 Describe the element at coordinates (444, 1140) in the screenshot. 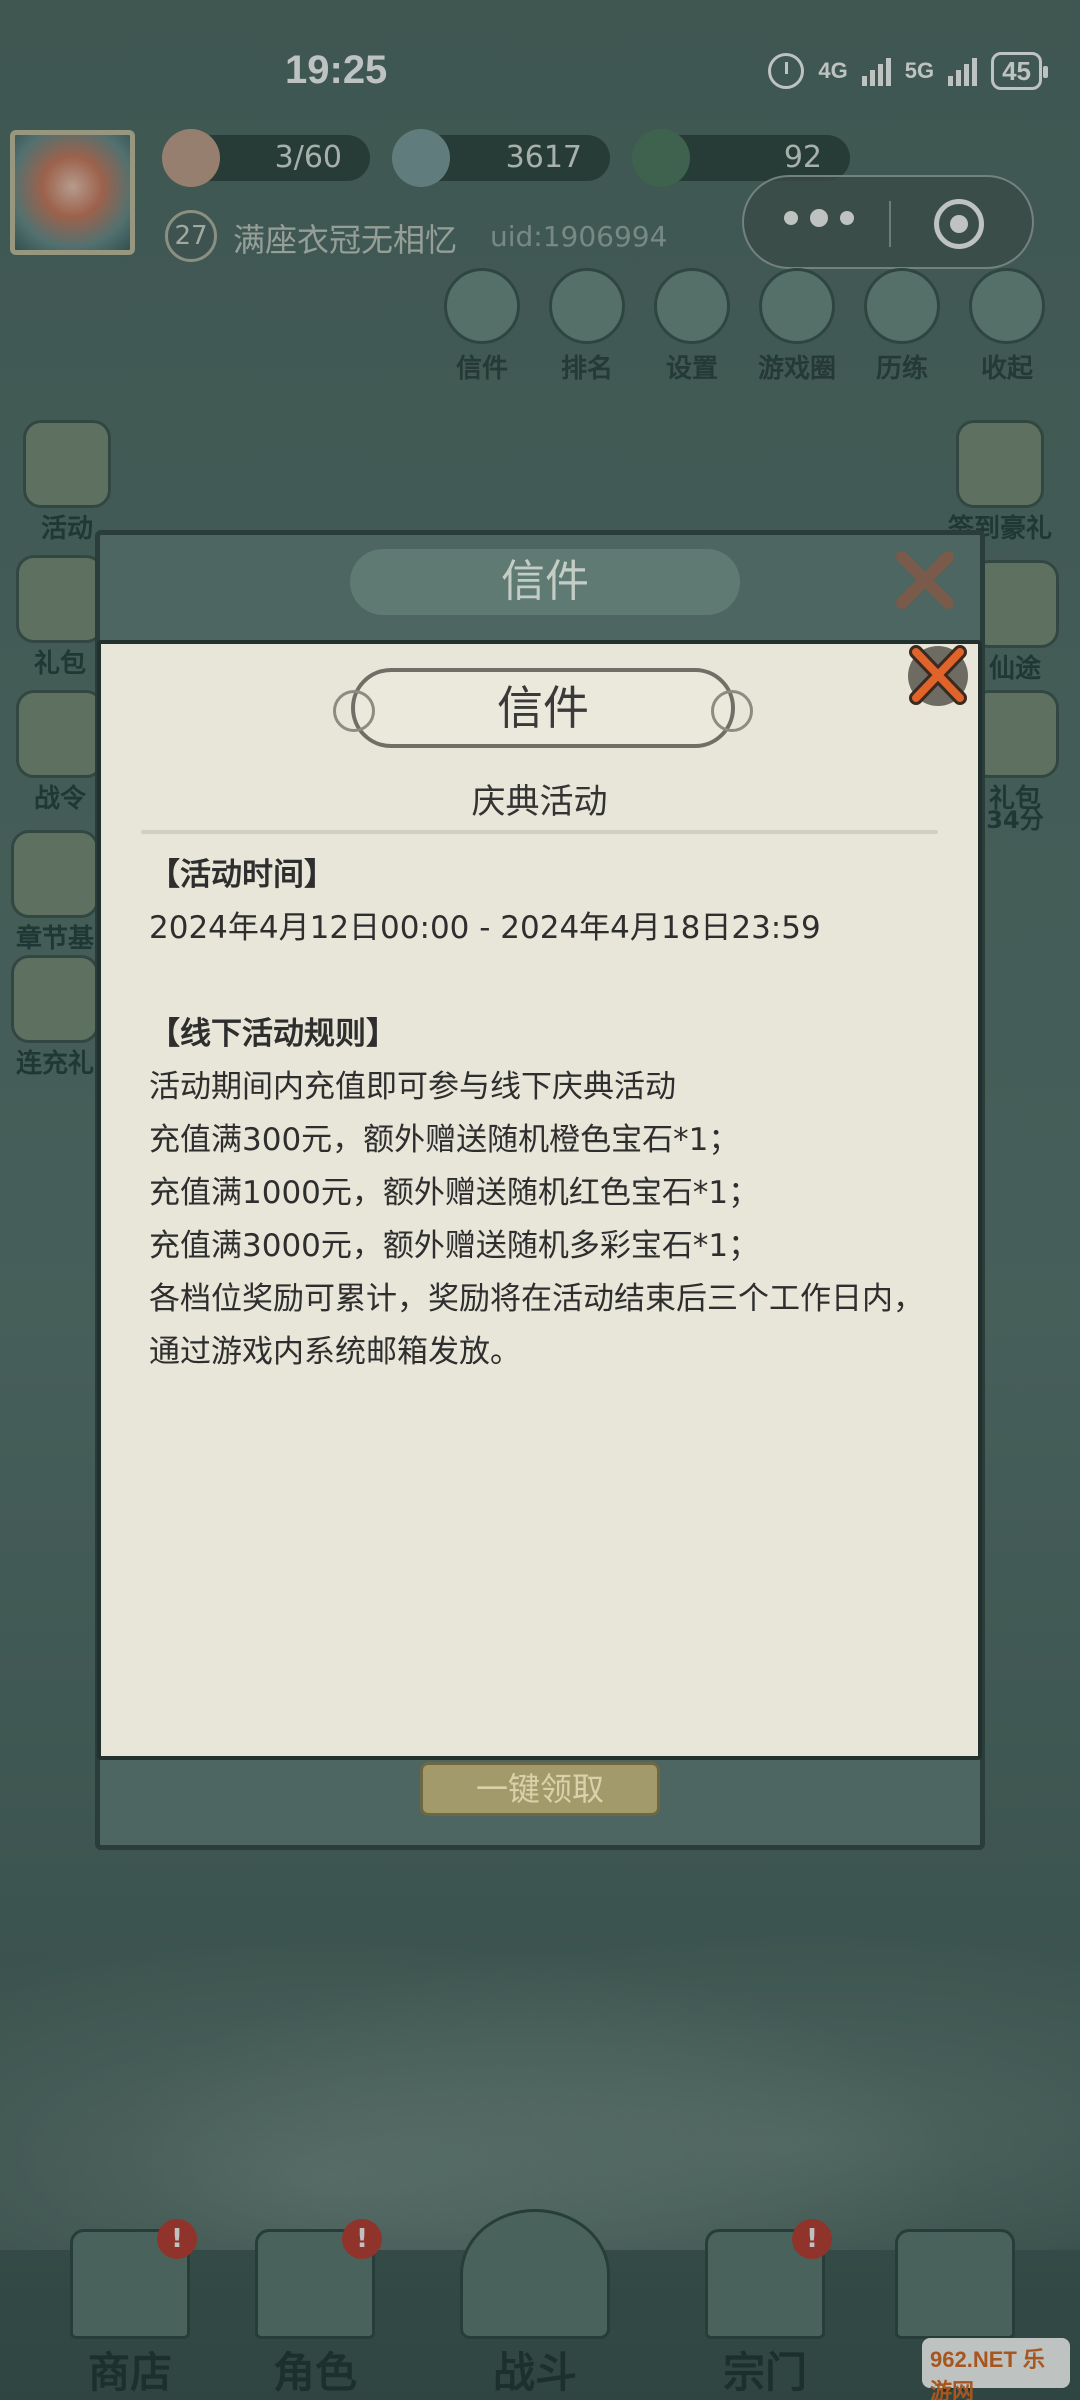

I see `rule-line: 充值满300元，额外赠送随机橙色宝石*1；` at that location.